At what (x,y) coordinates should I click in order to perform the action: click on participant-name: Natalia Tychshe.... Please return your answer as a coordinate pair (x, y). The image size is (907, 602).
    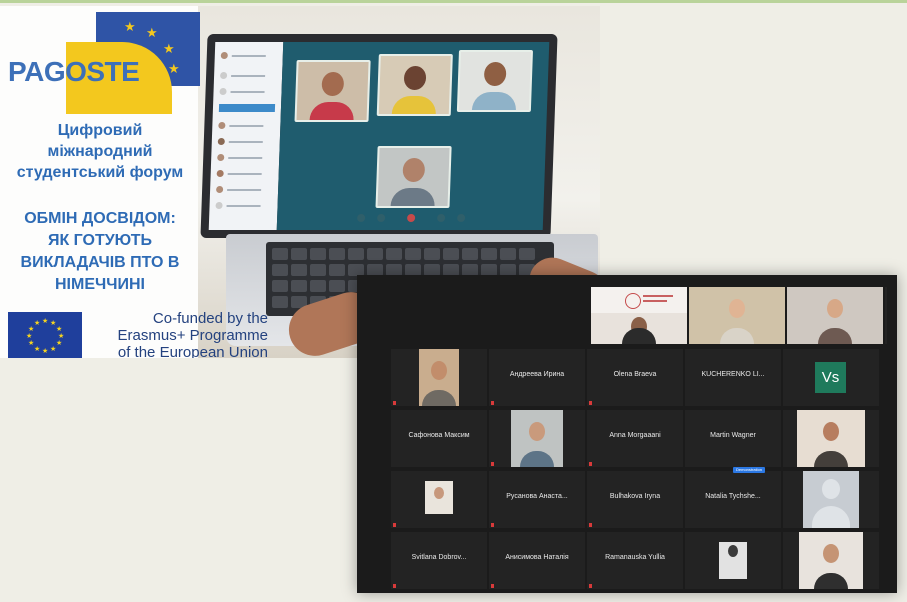
    Looking at the image, I should click on (733, 496).